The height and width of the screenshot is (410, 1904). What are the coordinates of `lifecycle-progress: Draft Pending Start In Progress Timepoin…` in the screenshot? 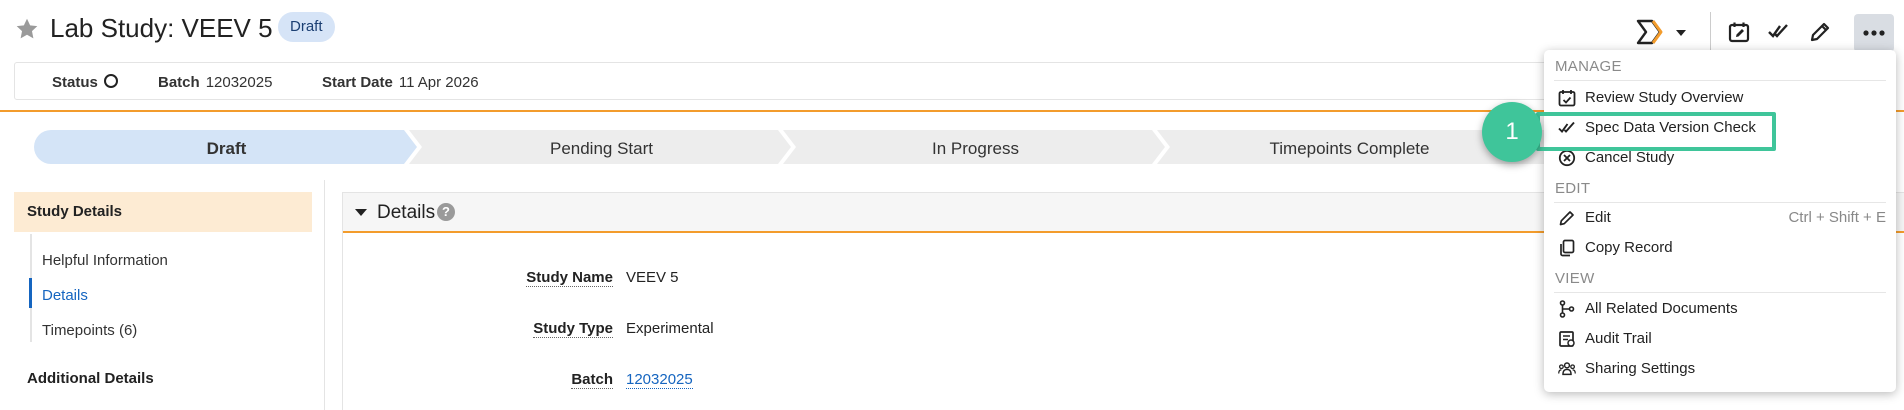 It's located at (854, 147).